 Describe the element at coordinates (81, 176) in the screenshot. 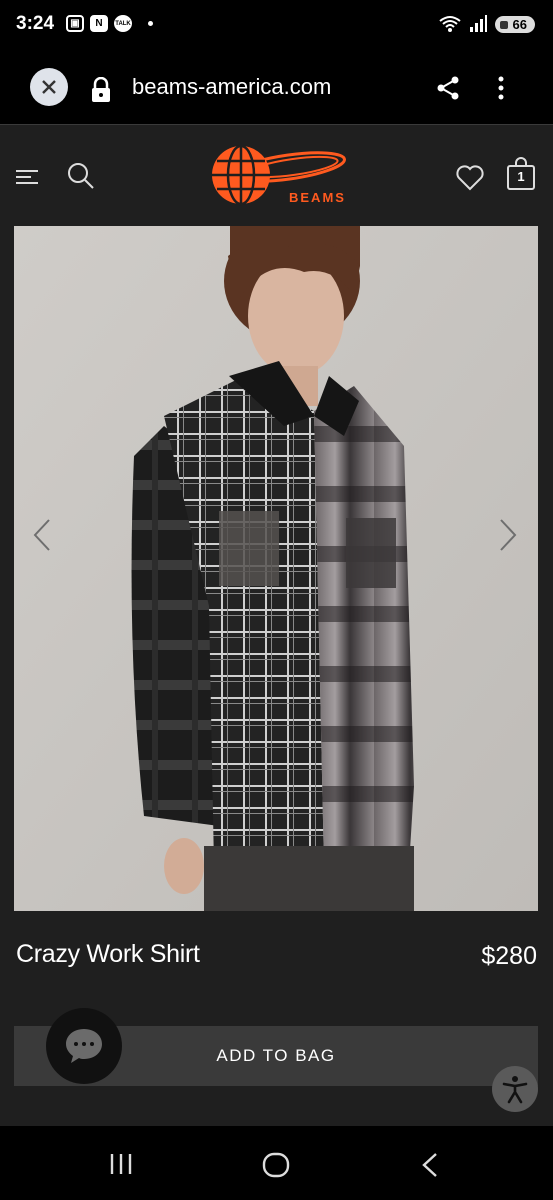

I see `search-icon` at that location.